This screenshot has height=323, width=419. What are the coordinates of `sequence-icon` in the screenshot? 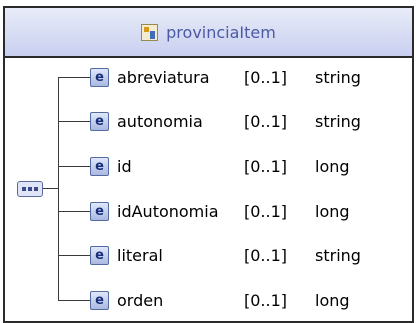 It's located at (30, 189).